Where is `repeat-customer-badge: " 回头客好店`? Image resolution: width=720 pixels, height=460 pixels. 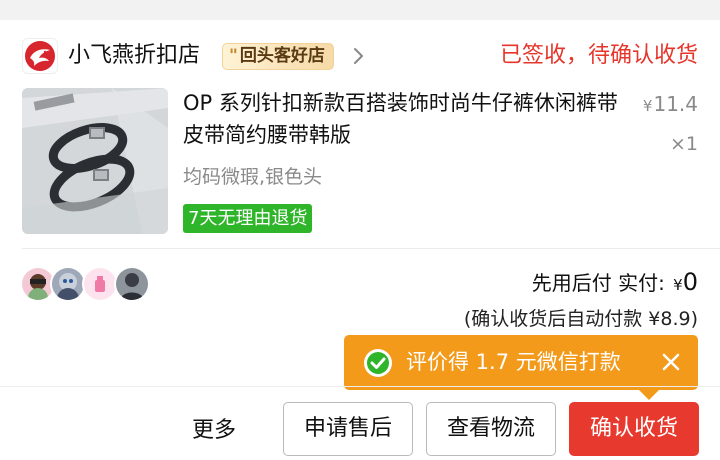 repeat-customer-badge: " 回头客好店 is located at coordinates (278, 56).